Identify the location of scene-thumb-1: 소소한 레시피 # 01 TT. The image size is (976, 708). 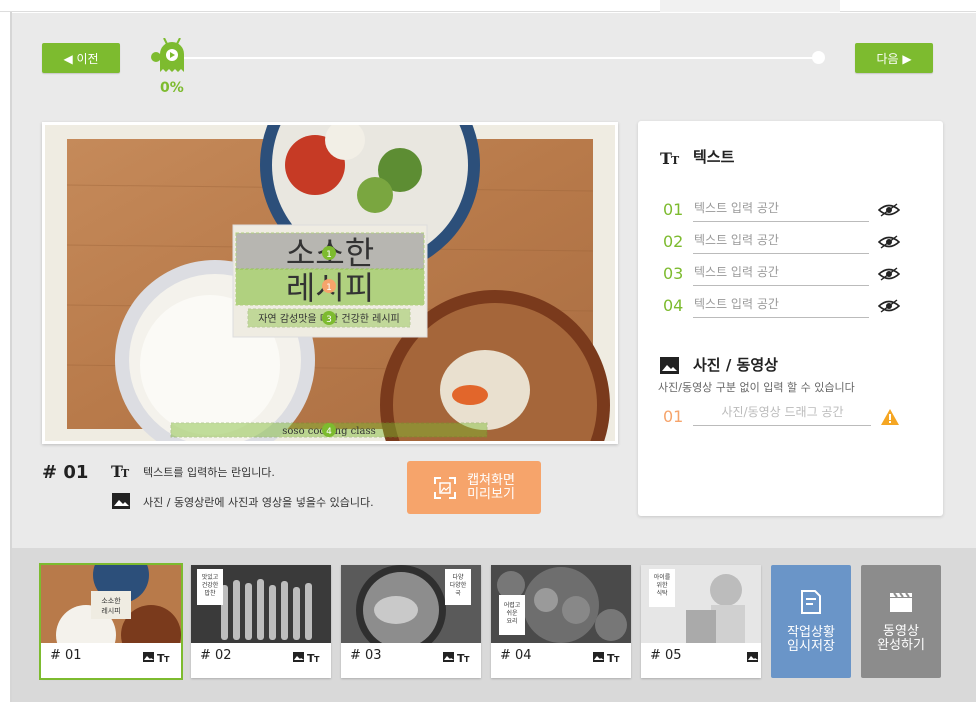
(111, 621).